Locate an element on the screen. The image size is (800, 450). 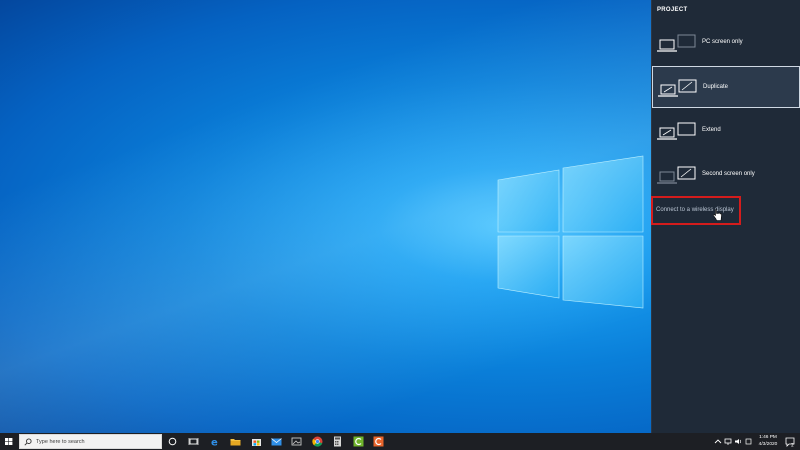
option-label: Extend is located at coordinates (711, 130).